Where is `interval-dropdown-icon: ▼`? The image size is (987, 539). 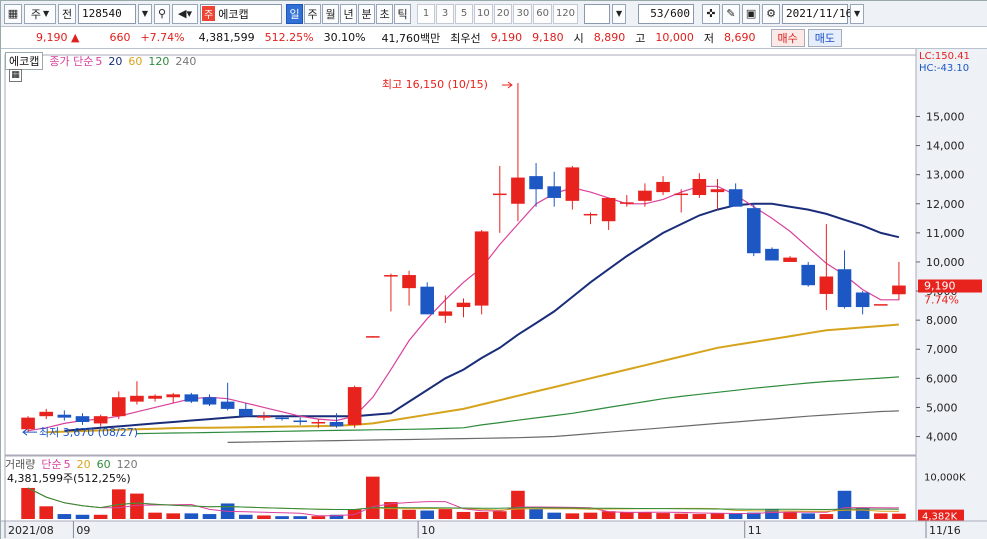
interval-dropdown-icon: ▼ is located at coordinates (619, 13).